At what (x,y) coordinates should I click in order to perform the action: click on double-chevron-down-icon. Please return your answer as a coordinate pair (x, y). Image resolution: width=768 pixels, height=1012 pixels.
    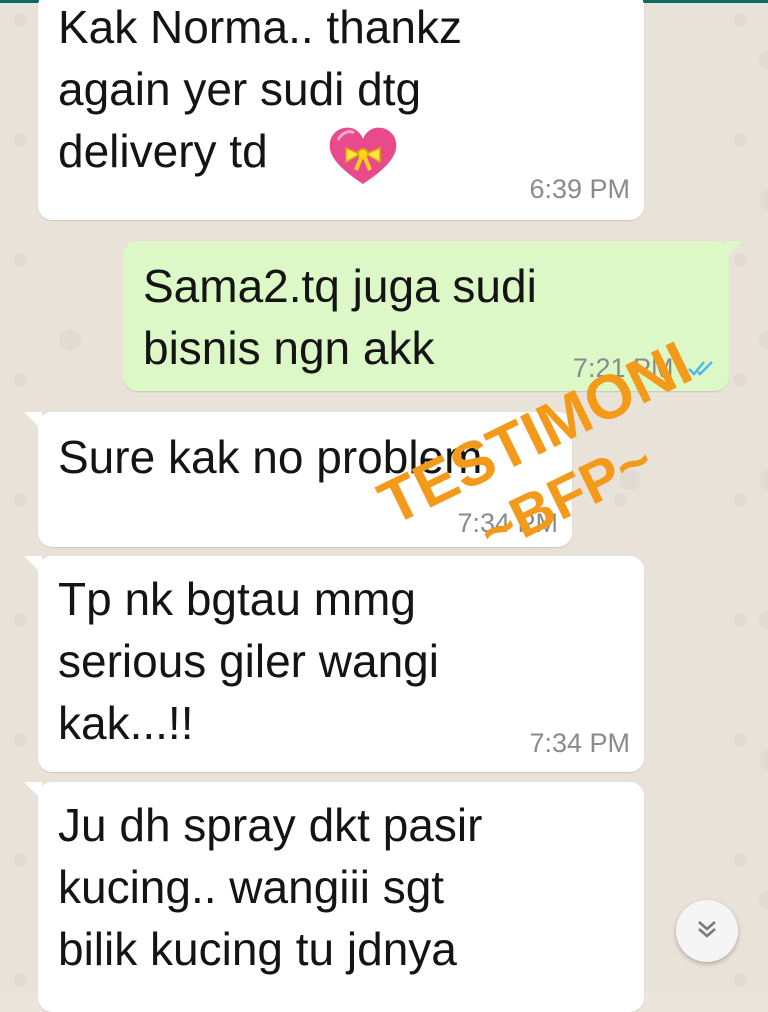
    Looking at the image, I should click on (707, 931).